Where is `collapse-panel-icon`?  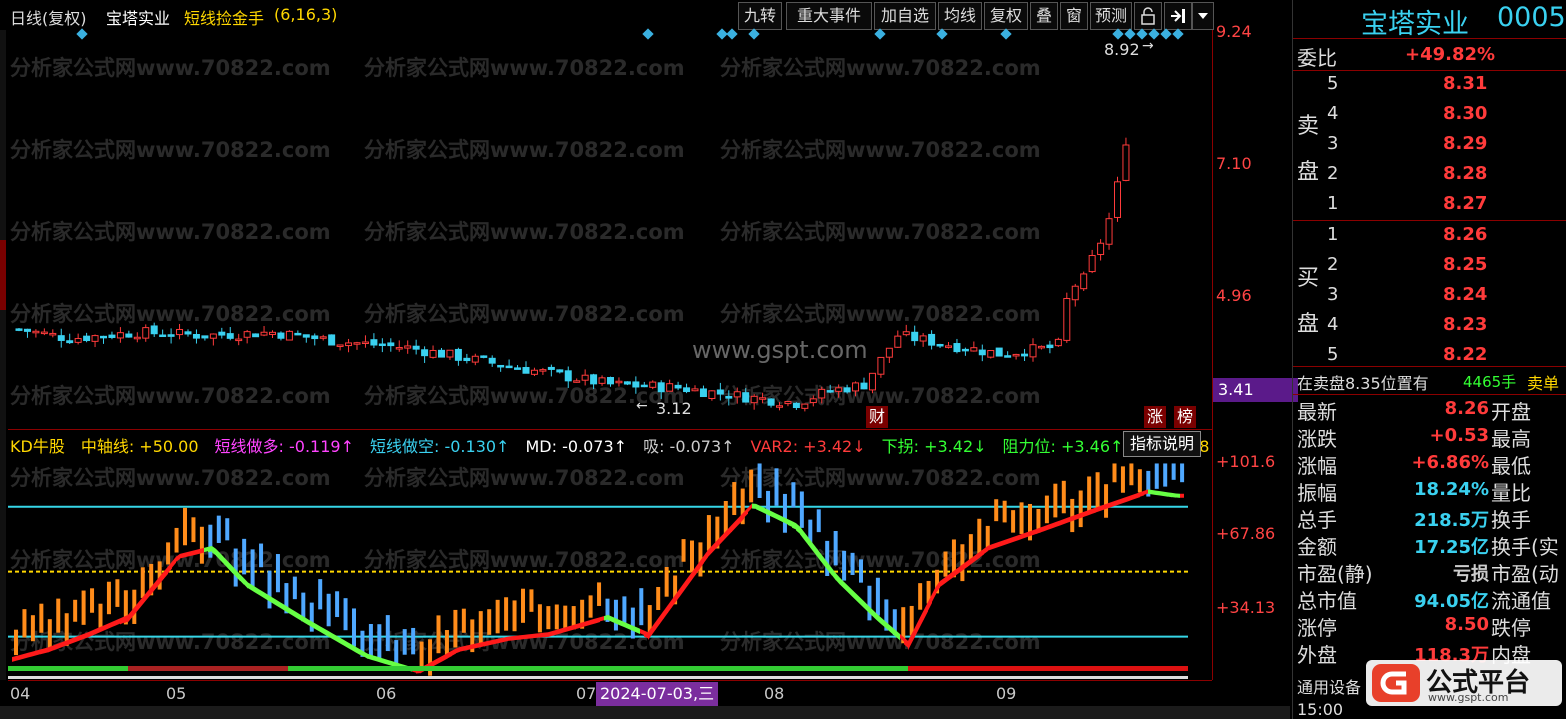 collapse-panel-icon is located at coordinates (1178, 16).